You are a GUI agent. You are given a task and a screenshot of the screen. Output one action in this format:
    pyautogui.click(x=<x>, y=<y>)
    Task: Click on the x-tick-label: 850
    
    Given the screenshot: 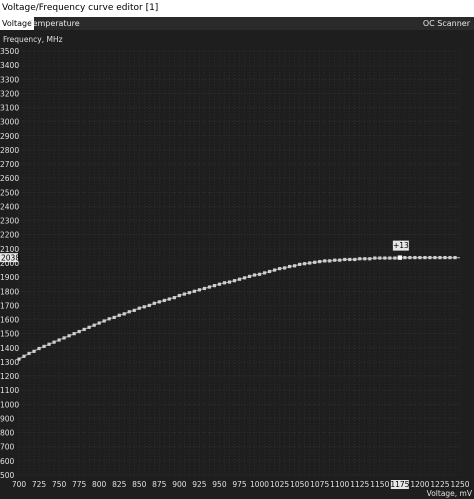 What is the action you would take?
    pyautogui.click(x=139, y=484)
    